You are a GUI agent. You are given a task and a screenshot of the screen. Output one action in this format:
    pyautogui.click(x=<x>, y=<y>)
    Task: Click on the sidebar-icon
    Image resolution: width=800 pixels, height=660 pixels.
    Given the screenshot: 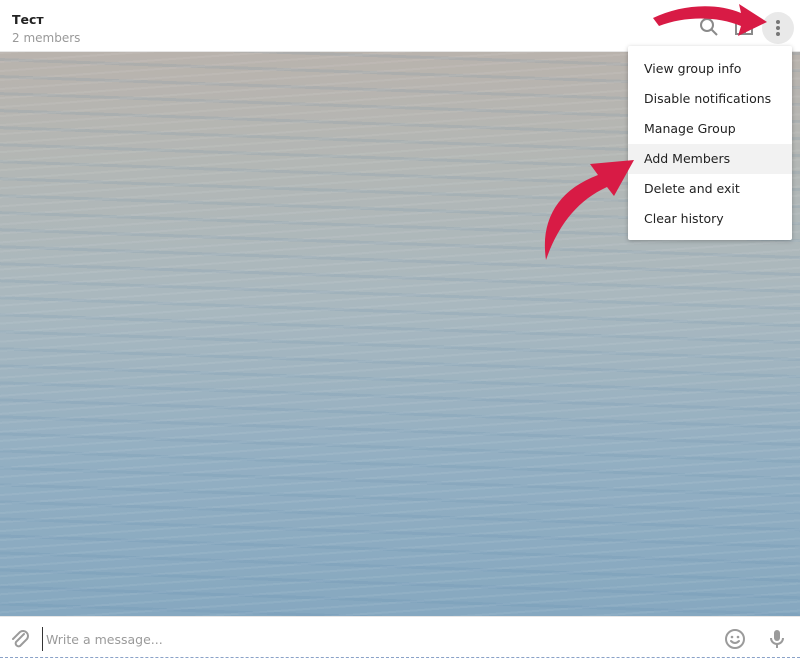 What is the action you would take?
    pyautogui.click(x=744, y=27)
    